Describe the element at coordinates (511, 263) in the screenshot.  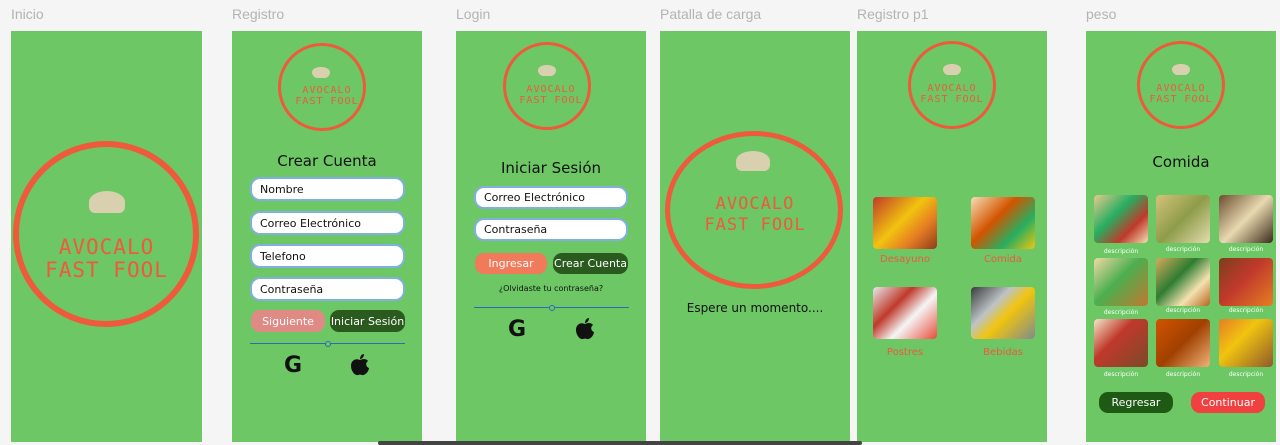
I see `enter-button: Ingresar` at that location.